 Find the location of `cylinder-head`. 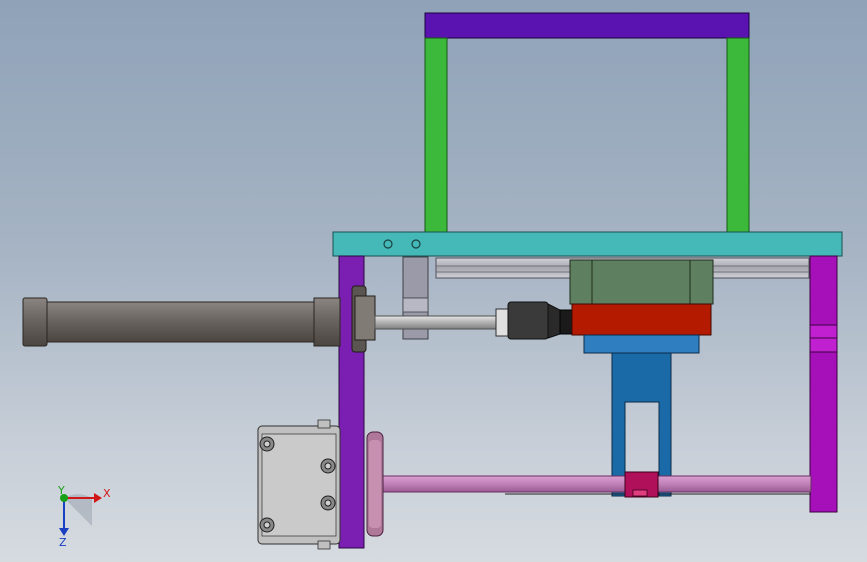

cylinder-head is located at coordinates (327, 322).